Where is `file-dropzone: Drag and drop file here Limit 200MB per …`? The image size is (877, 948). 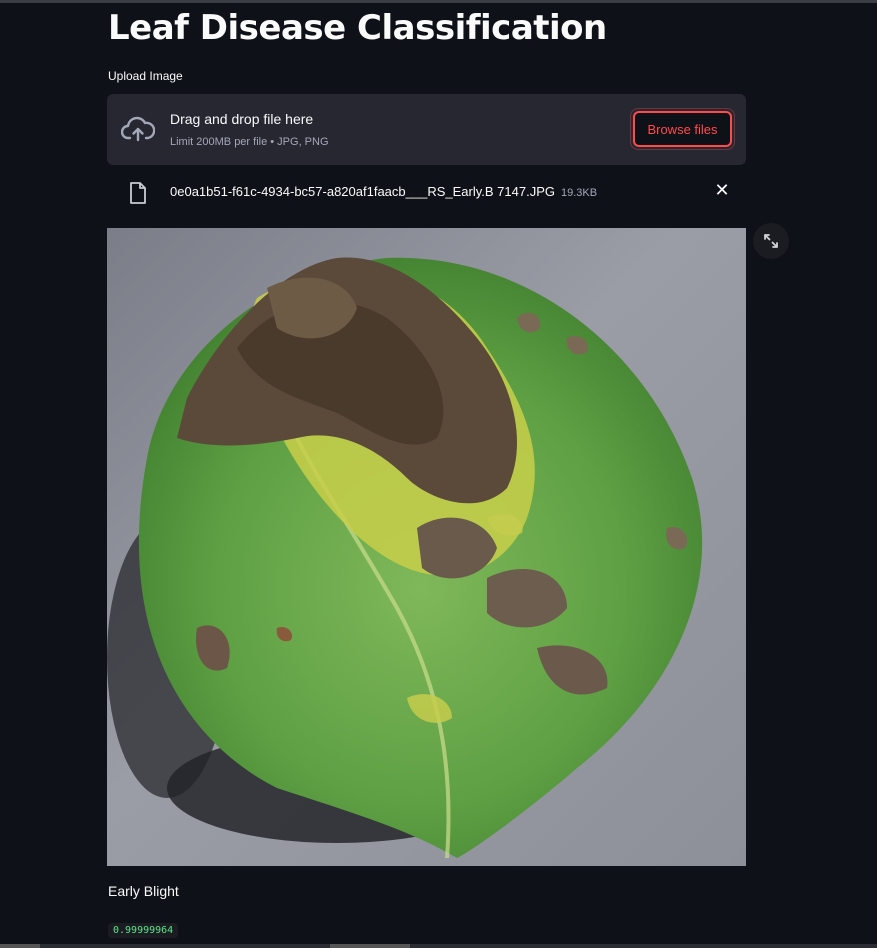 file-dropzone: Drag and drop file here Limit 200MB per … is located at coordinates (426, 129).